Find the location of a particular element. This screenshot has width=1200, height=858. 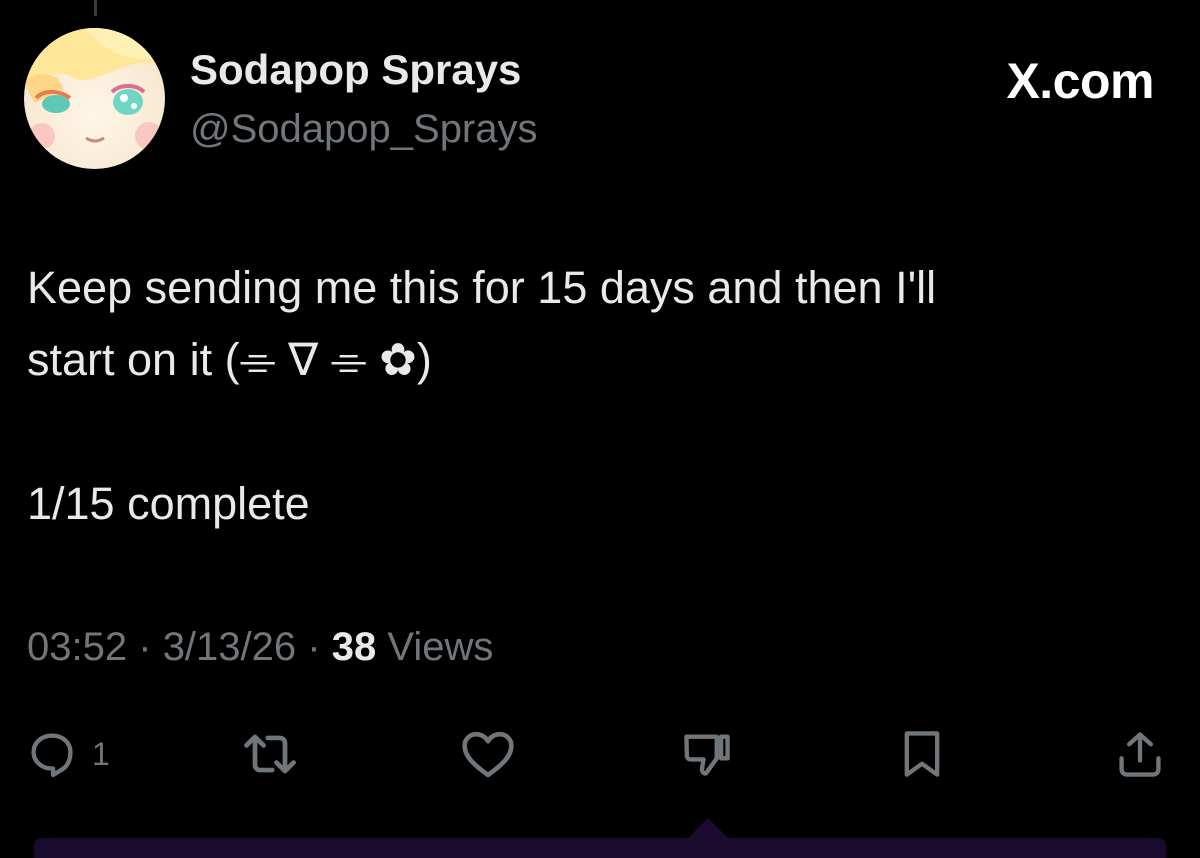

retweet-button is located at coordinates (270, 754).